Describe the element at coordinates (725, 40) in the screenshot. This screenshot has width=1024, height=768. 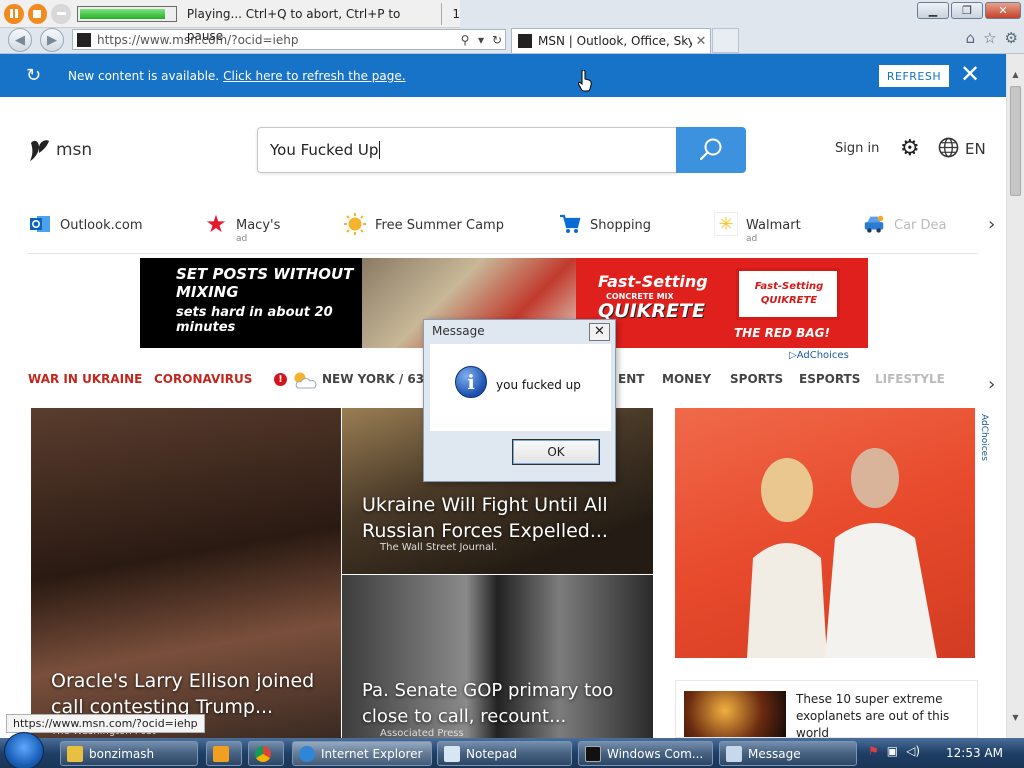
I see `new-tab-button` at that location.